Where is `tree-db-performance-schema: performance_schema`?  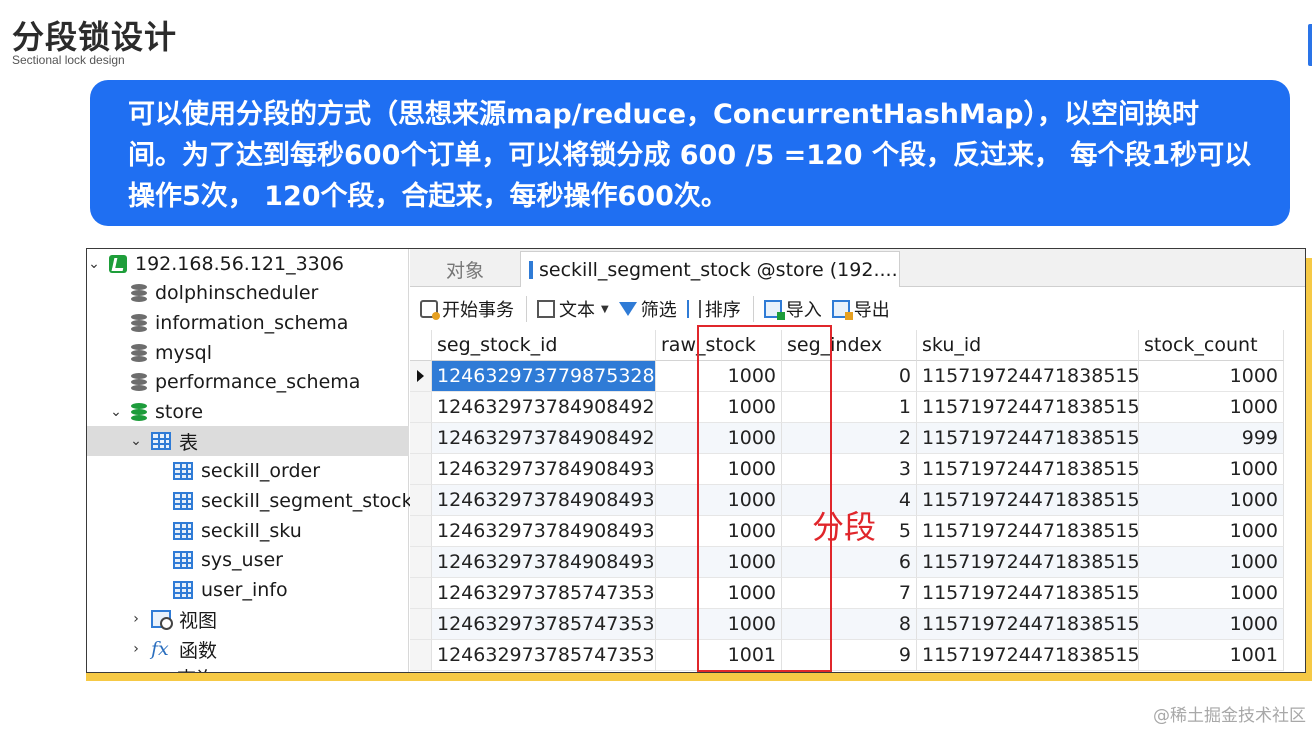 tree-db-performance-schema: performance_schema is located at coordinates (245, 382).